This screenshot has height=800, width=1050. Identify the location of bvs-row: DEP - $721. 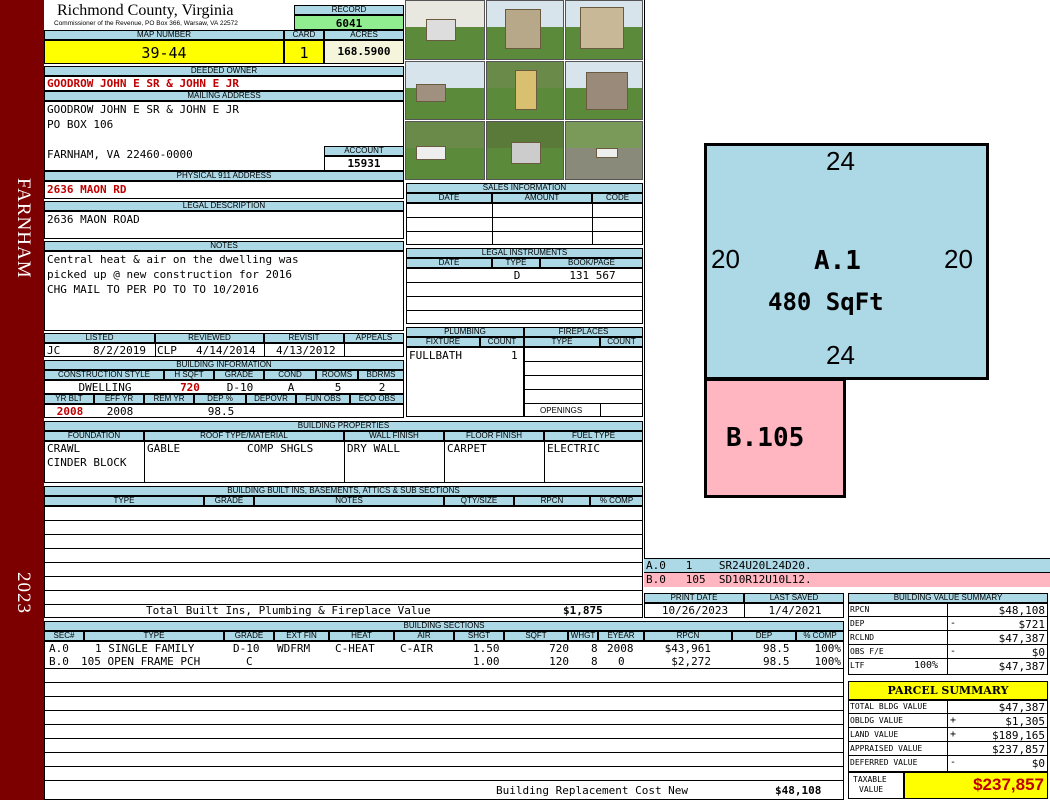
(948, 624).